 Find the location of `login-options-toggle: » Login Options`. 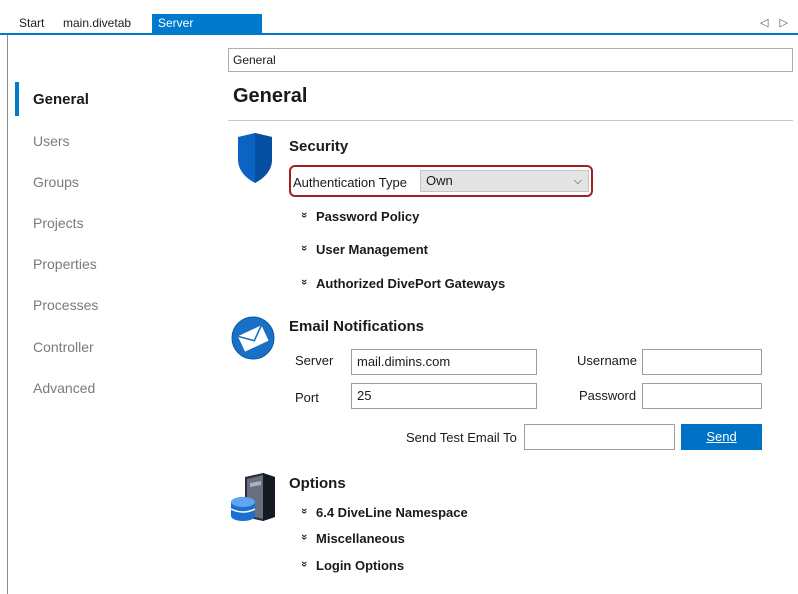

login-options-toggle: » Login Options is located at coordinates (351, 565).